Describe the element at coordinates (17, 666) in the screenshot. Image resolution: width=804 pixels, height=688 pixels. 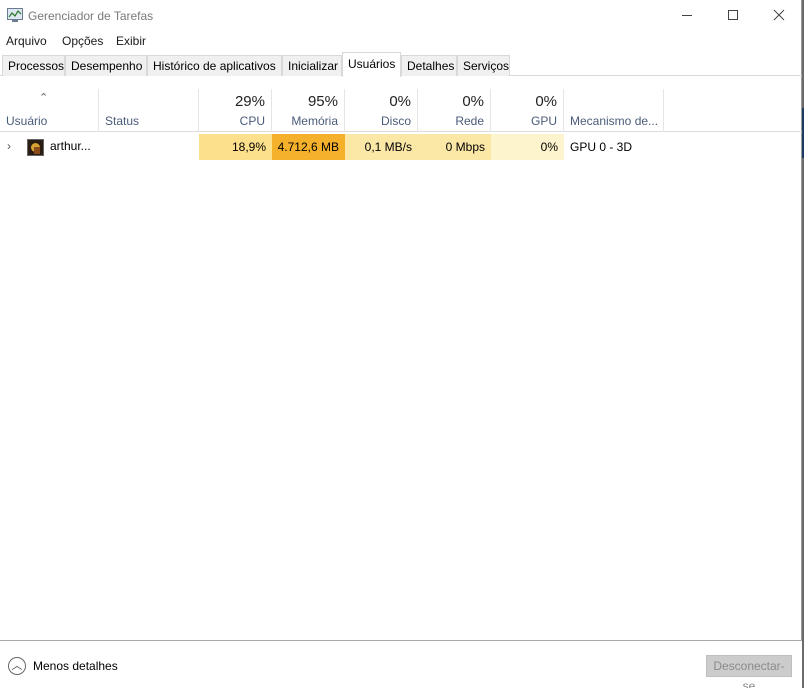
I see `chevron-up-icon: ︿` at that location.